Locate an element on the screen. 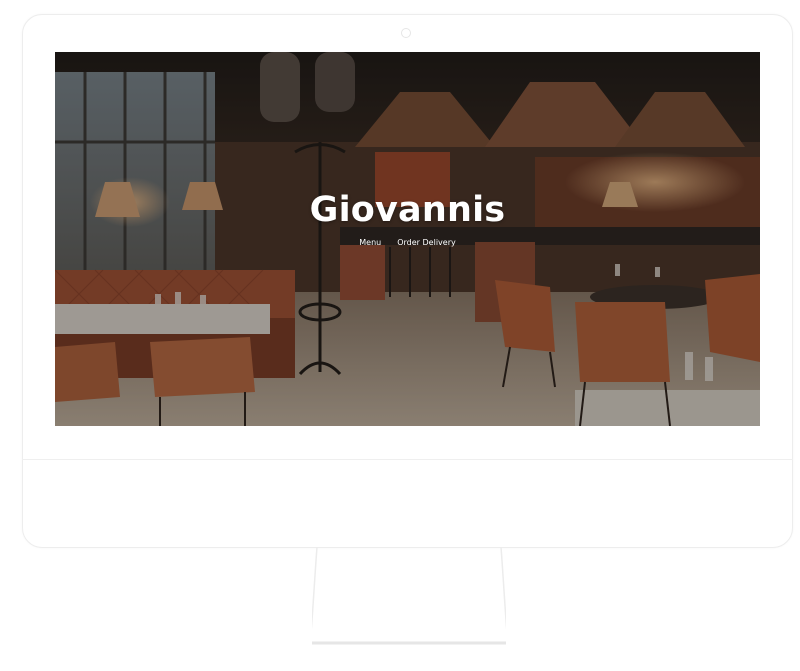 Image resolution: width=800 pixels, height=671 pixels. monitor-stand is located at coordinates (409, 596).